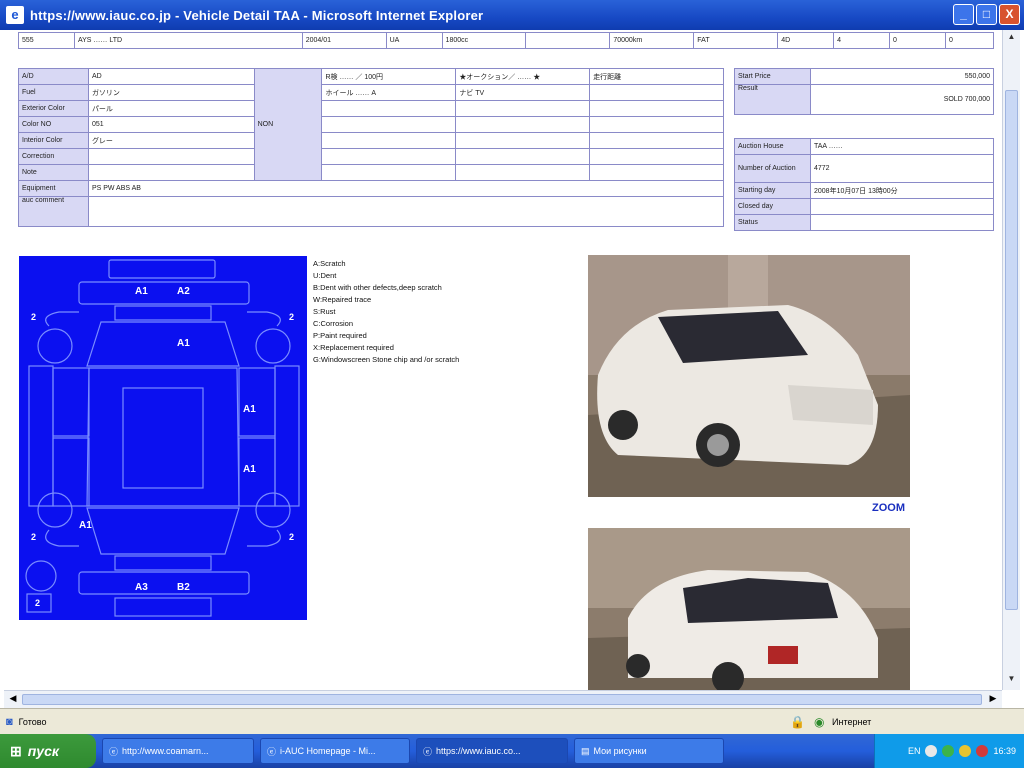 Image resolution: width=1024 pixels, height=768 pixels. I want to click on ie-icon: e, so click(15, 15).